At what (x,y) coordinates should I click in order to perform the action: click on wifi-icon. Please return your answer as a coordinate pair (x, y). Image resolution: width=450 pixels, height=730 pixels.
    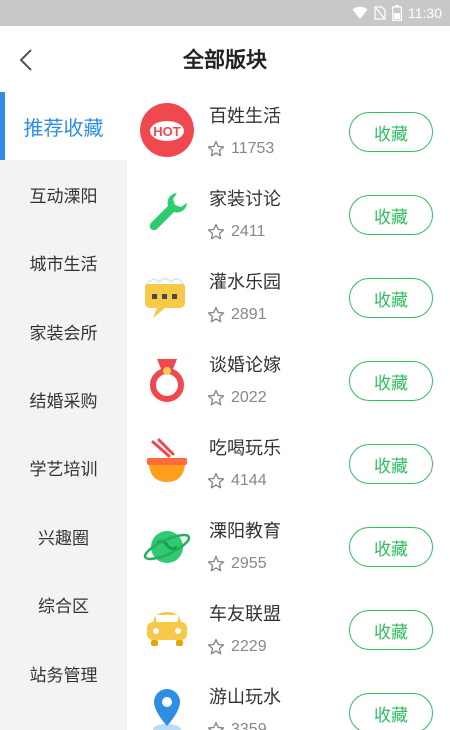
    Looking at the image, I should click on (360, 12).